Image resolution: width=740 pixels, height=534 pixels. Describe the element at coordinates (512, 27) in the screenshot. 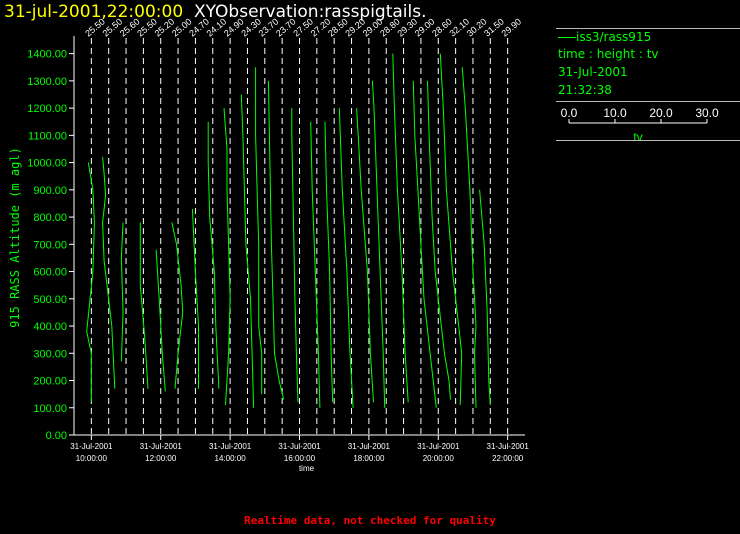

I see `profile-label: 29.90` at that location.